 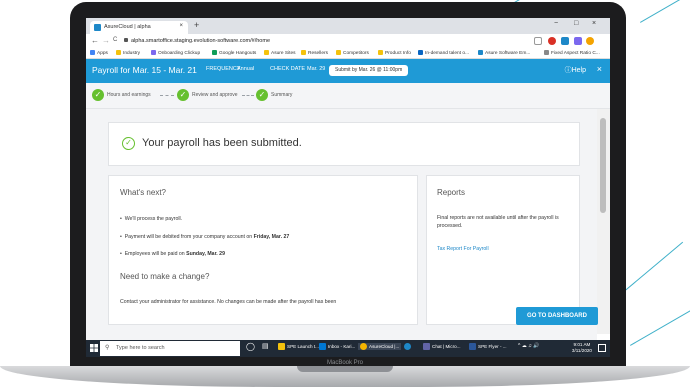 I want to click on bookmark-product-info: Product Info, so click(x=394, y=53).